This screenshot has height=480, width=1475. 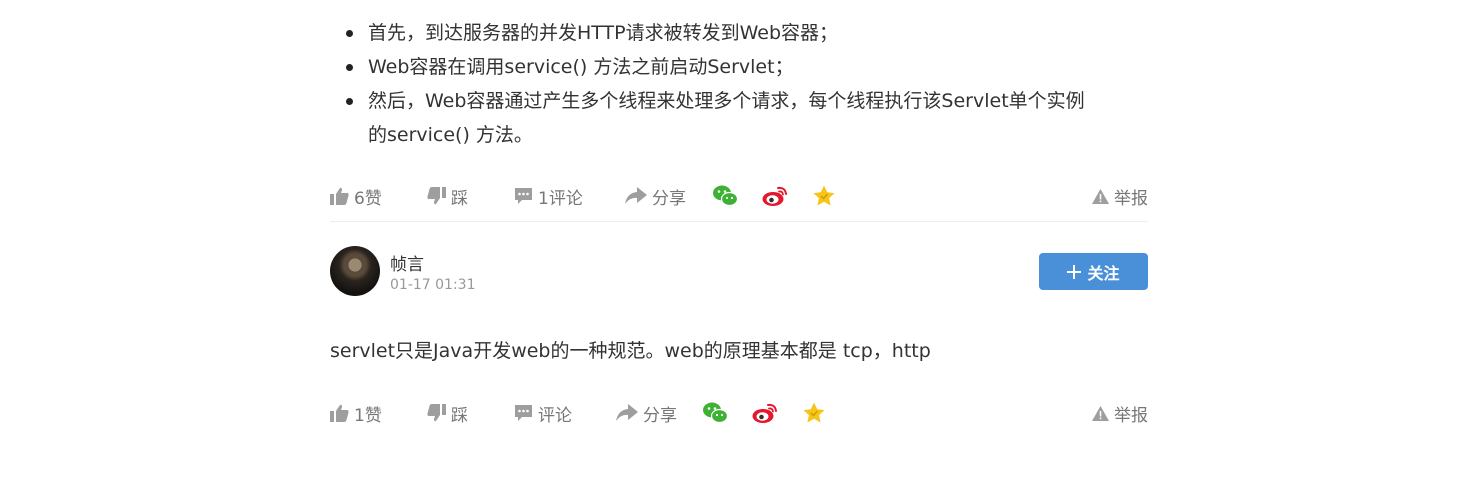 I want to click on like-button: 6赞, so click(x=356, y=196).